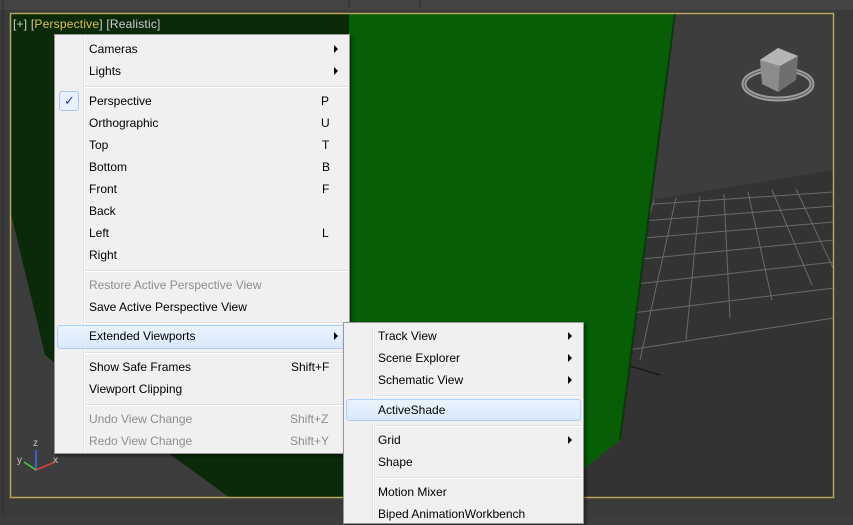 The image size is (853, 525). Describe the element at coordinates (202, 337) in the screenshot. I see `menu-item-extended-viewports: Extended Viewports` at that location.